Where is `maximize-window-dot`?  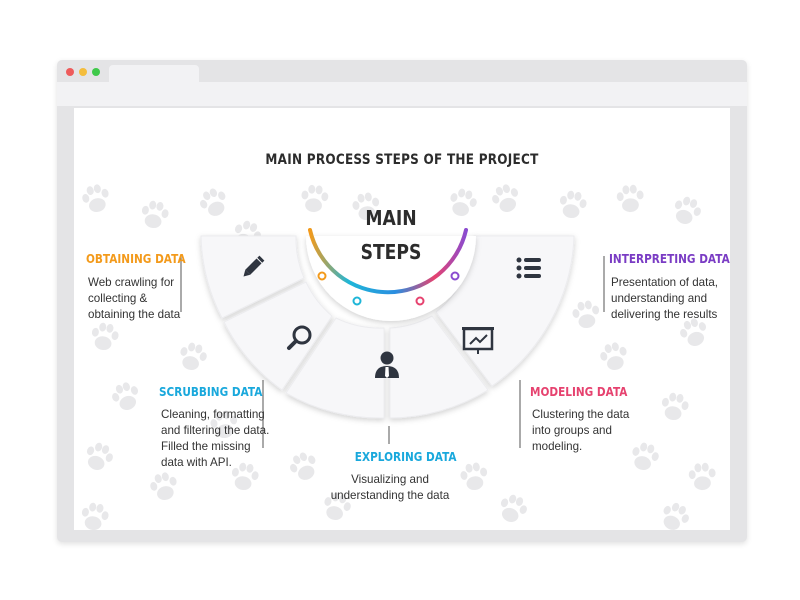
maximize-window-dot is located at coordinates (96, 72).